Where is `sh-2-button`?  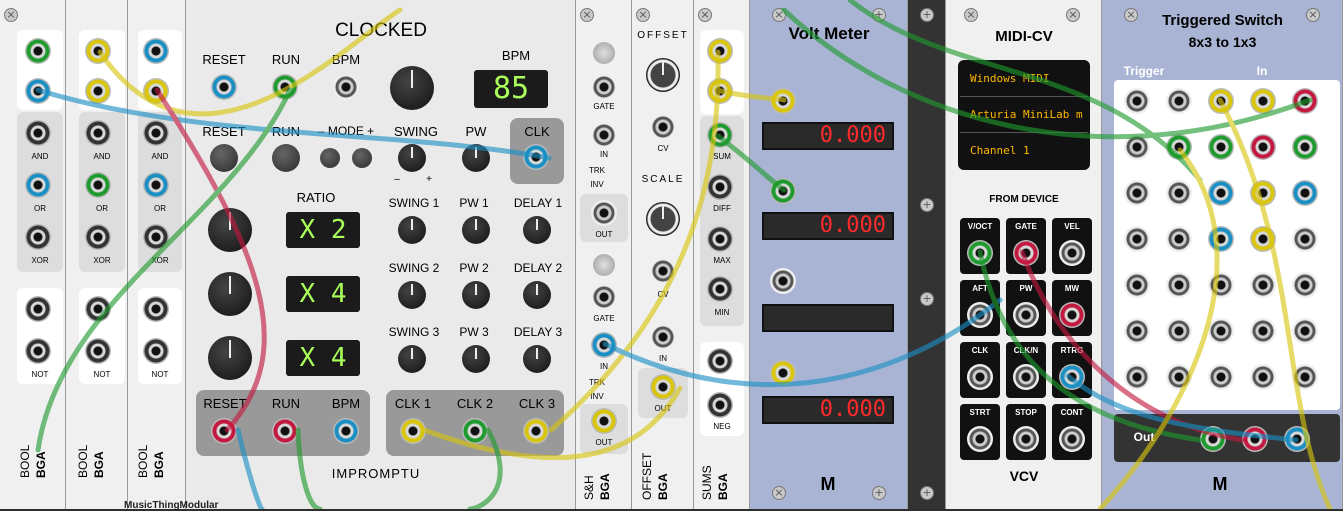
sh-2-button is located at coordinates (604, 265).